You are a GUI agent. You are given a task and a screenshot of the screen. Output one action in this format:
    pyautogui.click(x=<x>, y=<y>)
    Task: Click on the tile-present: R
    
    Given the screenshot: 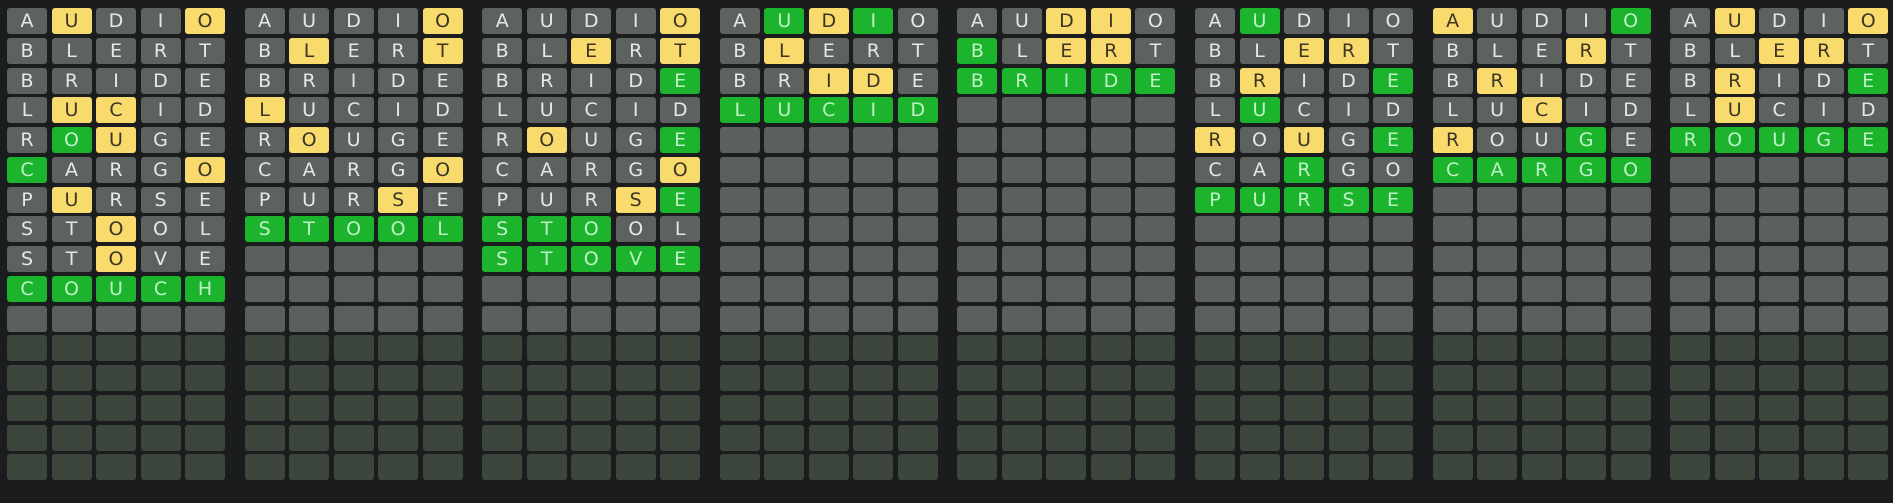 What is the action you would take?
    pyautogui.click(x=1348, y=50)
    